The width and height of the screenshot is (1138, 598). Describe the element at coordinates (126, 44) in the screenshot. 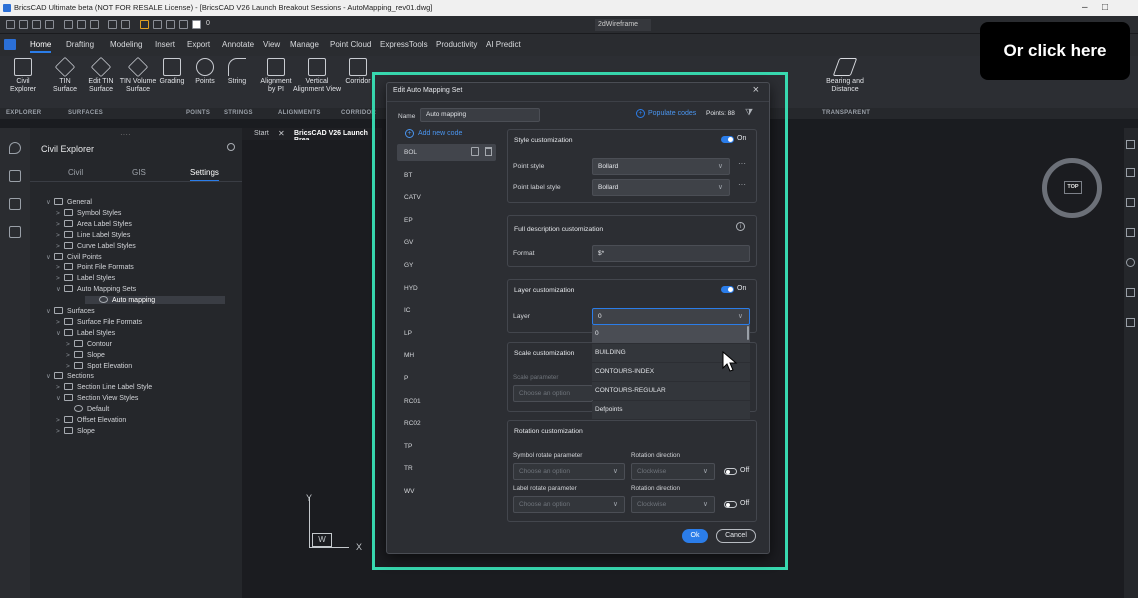

I see `menu-modeling: Modeling` at that location.